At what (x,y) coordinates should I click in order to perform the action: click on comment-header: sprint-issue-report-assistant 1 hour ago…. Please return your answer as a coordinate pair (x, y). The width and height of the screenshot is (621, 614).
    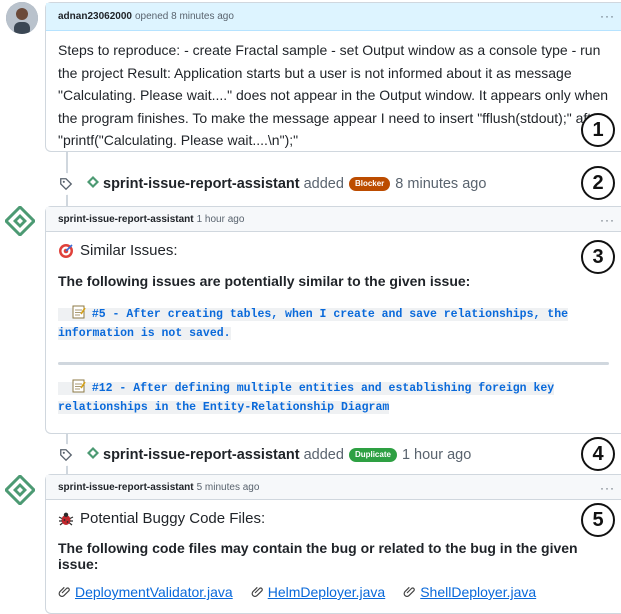
    Looking at the image, I should click on (333, 219).